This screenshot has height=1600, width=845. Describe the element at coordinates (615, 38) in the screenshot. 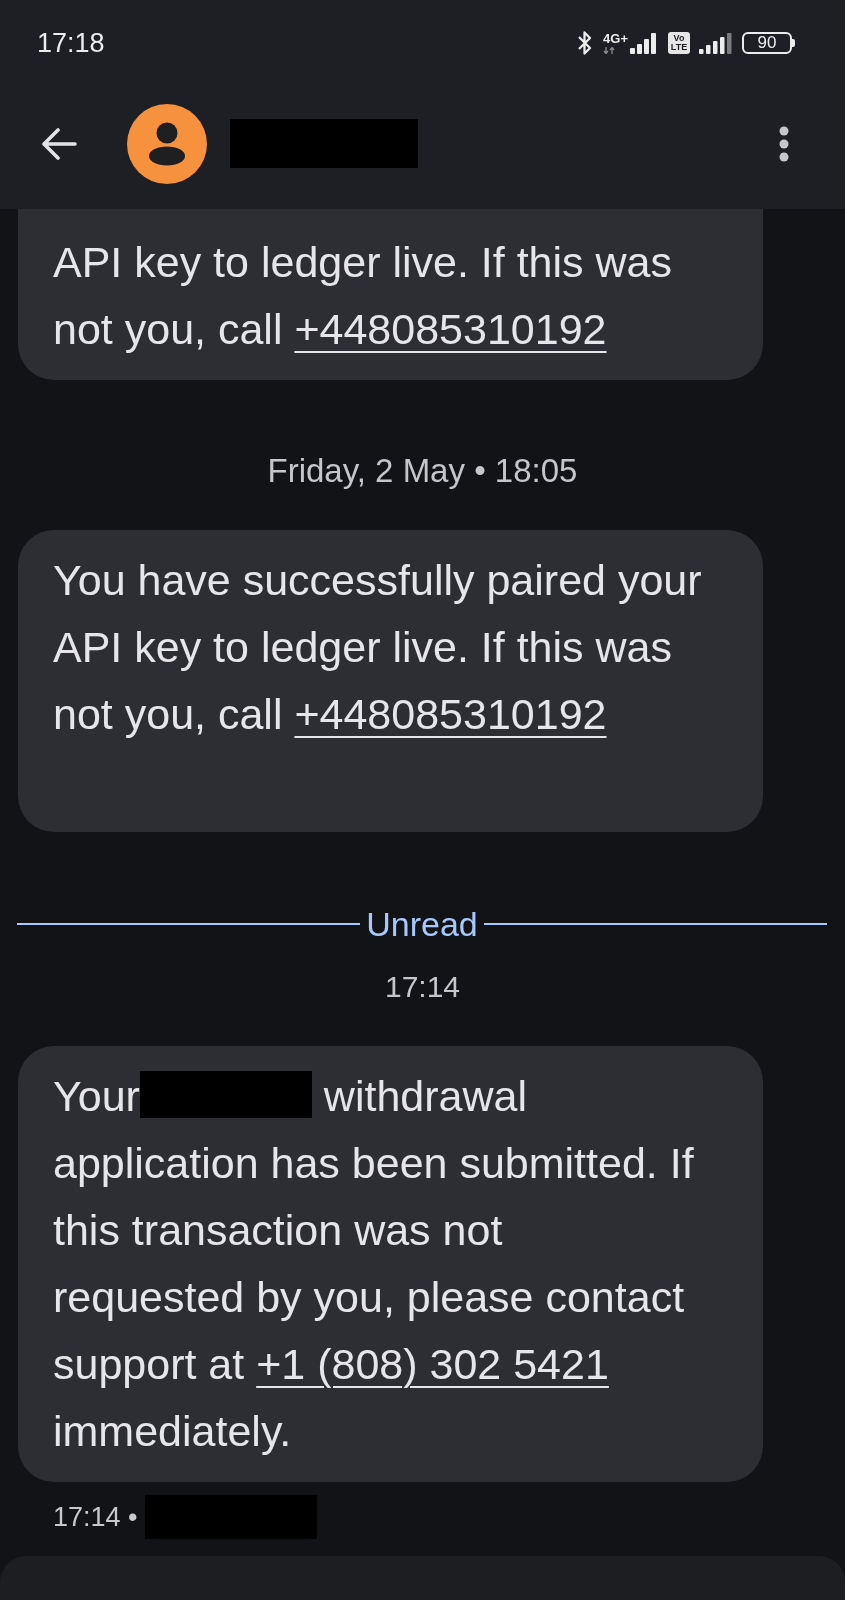

I see `network-type-label: 4G+` at that location.